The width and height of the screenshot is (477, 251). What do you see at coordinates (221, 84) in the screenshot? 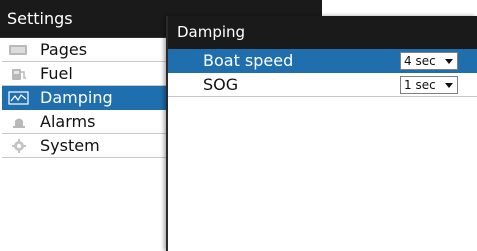
I see `sog-label: SOG` at bounding box center [221, 84].